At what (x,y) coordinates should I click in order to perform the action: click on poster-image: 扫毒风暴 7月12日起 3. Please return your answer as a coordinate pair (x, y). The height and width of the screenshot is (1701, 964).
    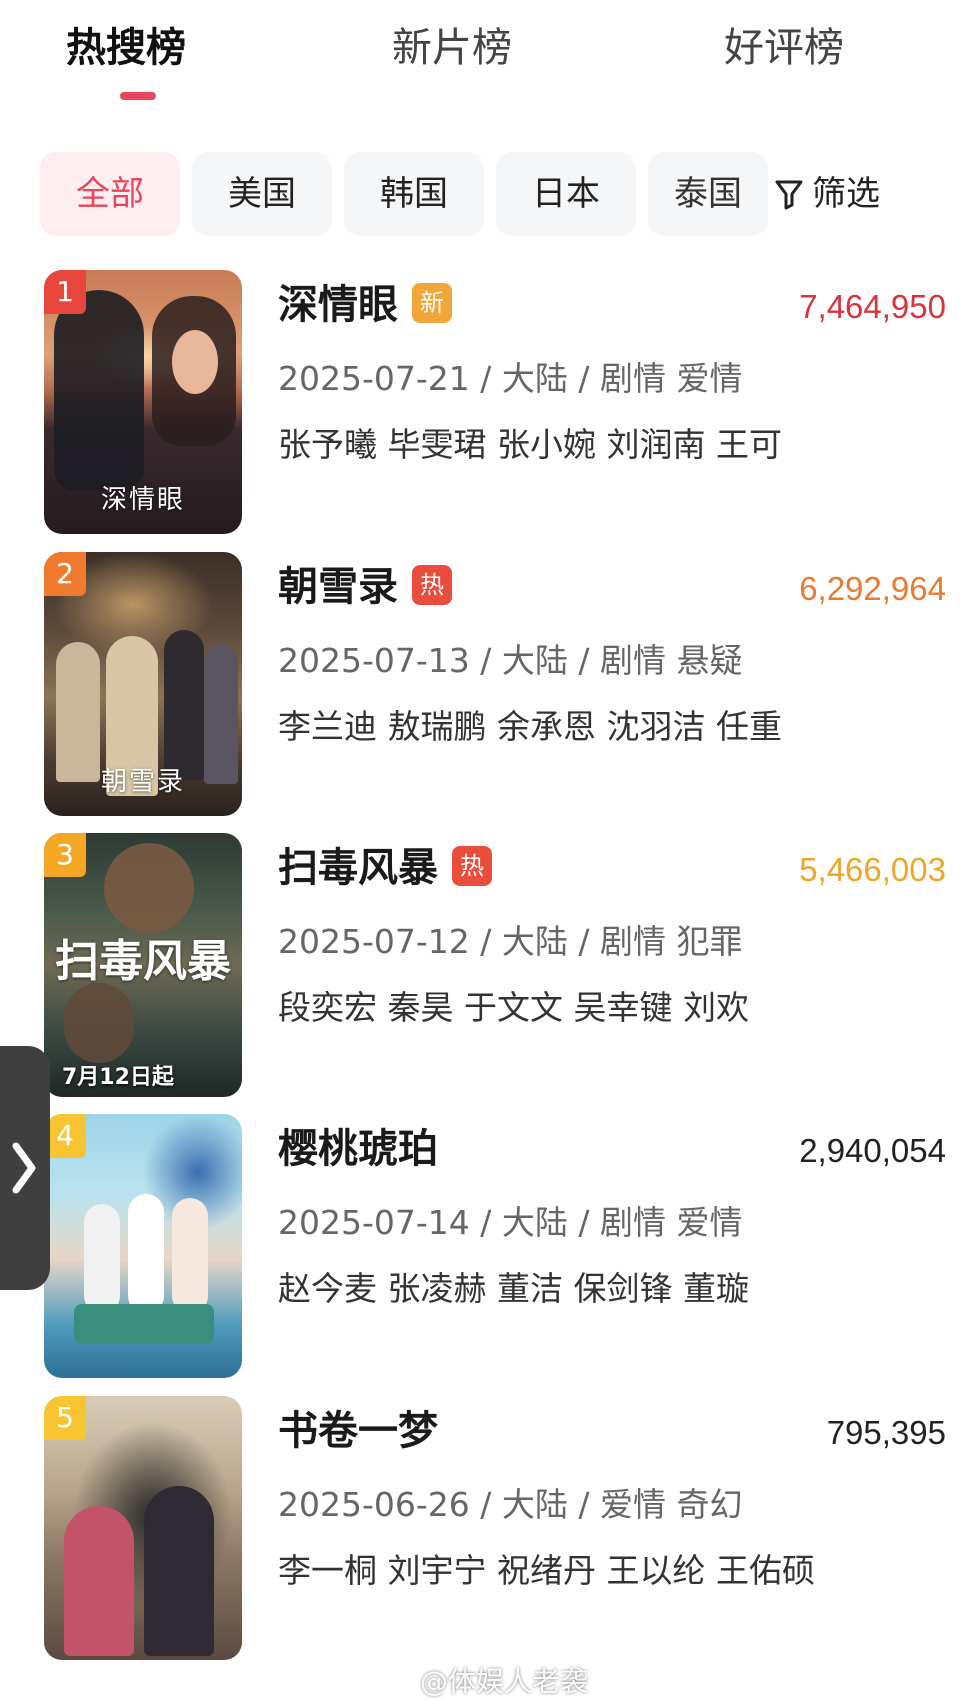
    Looking at the image, I should click on (143, 965).